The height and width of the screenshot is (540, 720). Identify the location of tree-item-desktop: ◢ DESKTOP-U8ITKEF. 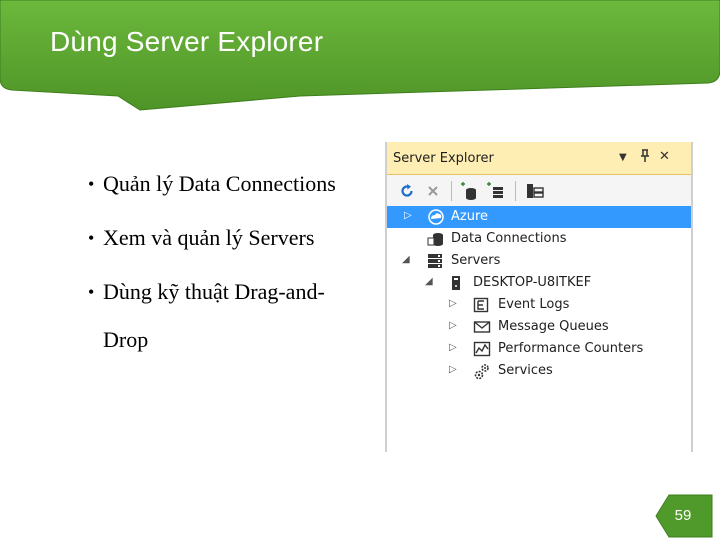
(539, 283).